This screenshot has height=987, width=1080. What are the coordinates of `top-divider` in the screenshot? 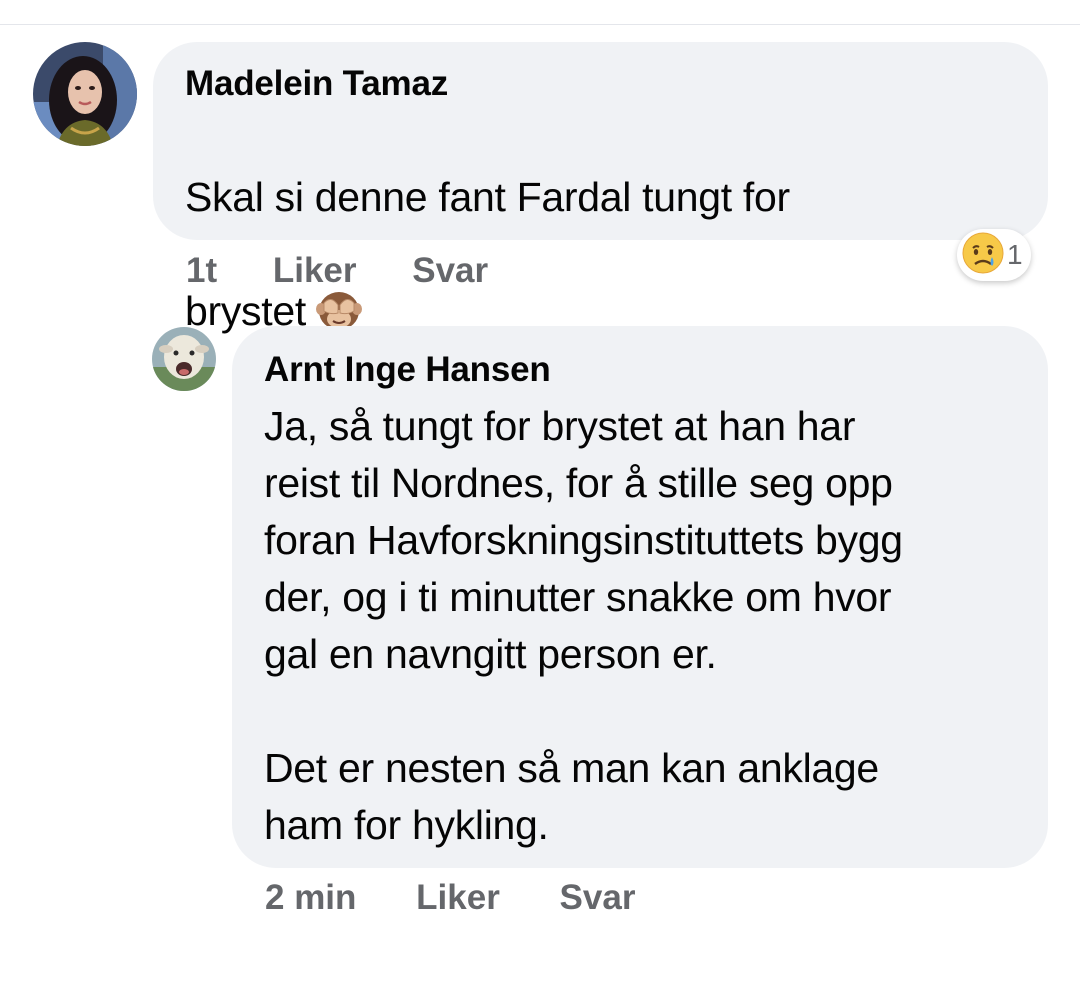 It's located at (540, 24).